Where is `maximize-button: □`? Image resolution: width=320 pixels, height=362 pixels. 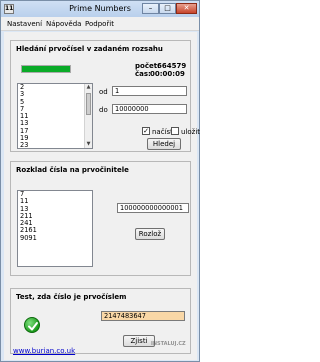 maximize-button: □ is located at coordinates (167, 8).